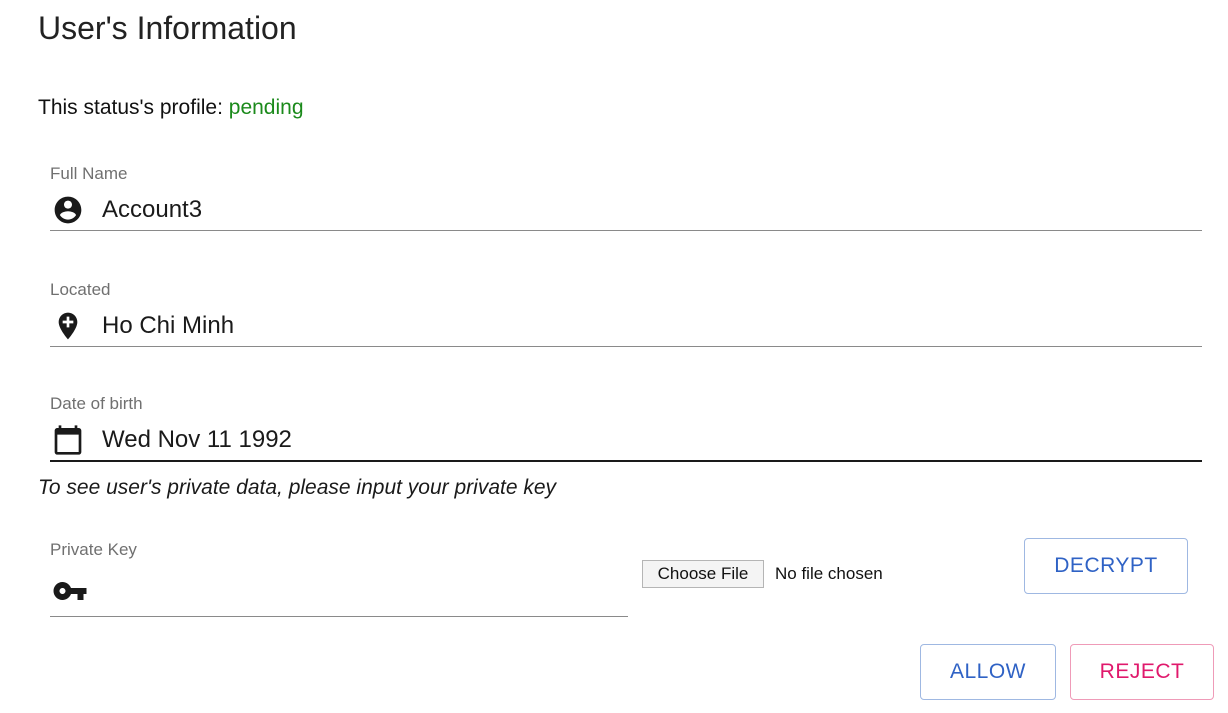 The image size is (1228, 713). I want to click on full-name-label: Full Name, so click(89, 173).